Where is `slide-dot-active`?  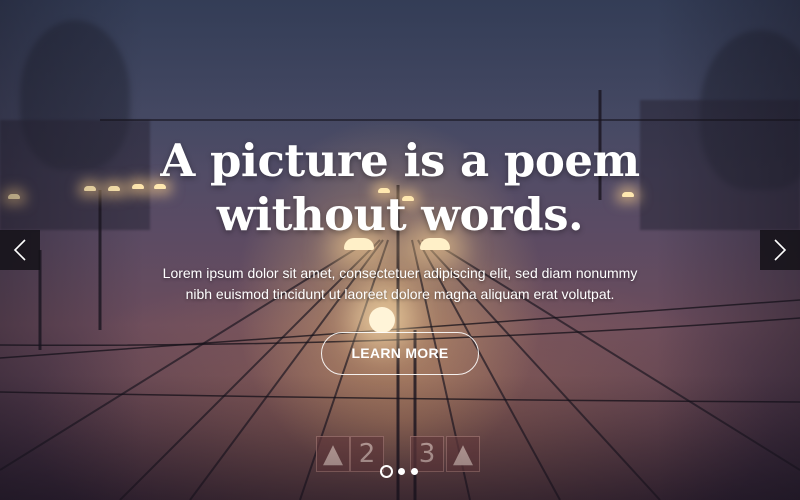
slide-dot-active is located at coordinates (386, 471).